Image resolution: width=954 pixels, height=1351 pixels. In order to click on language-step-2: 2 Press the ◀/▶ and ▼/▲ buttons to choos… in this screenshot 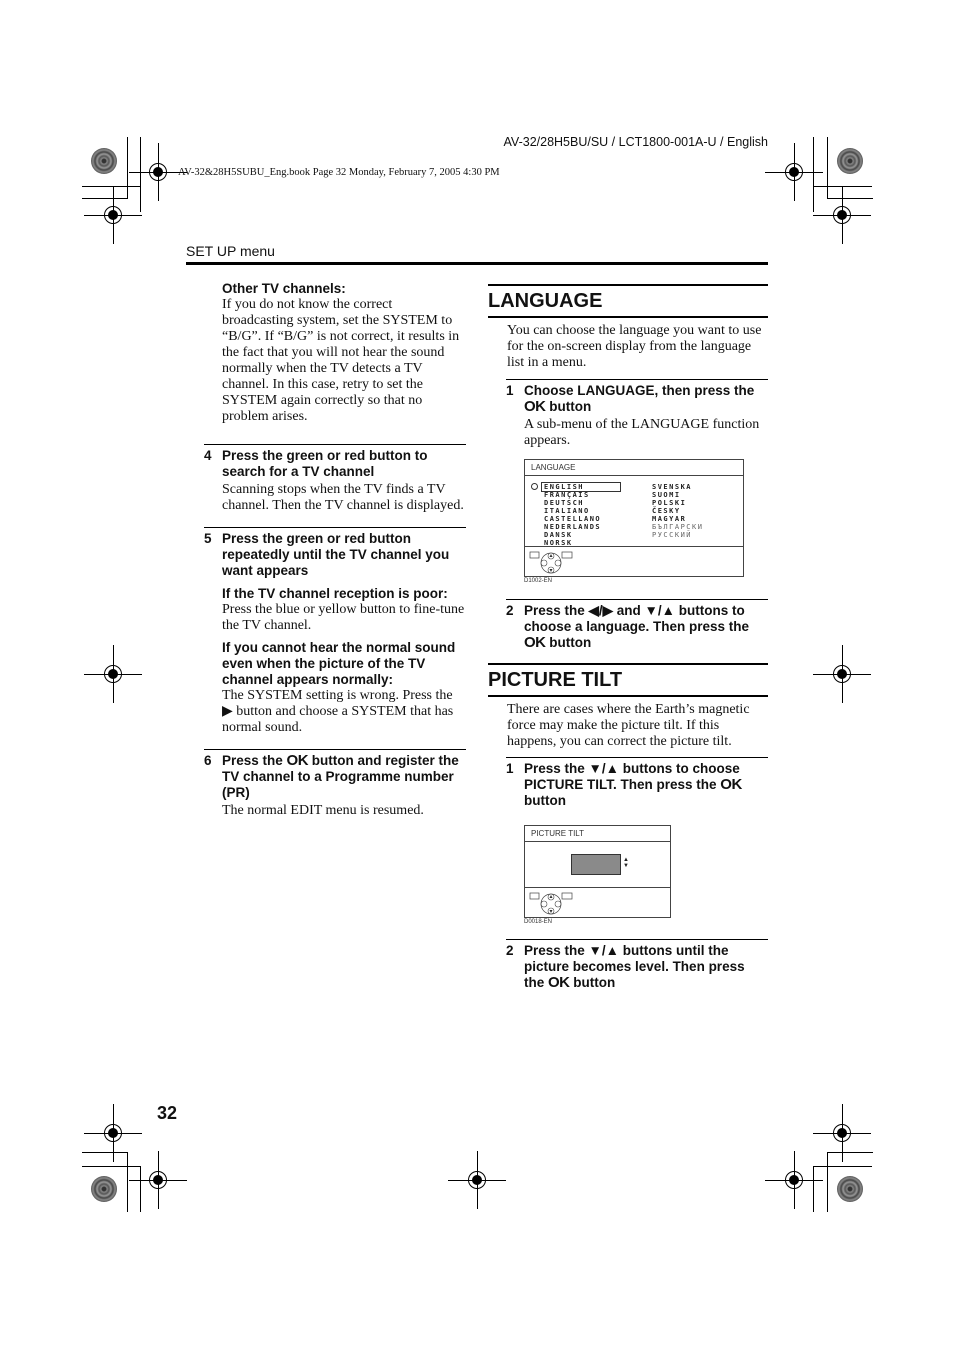, I will do `click(637, 627)`.